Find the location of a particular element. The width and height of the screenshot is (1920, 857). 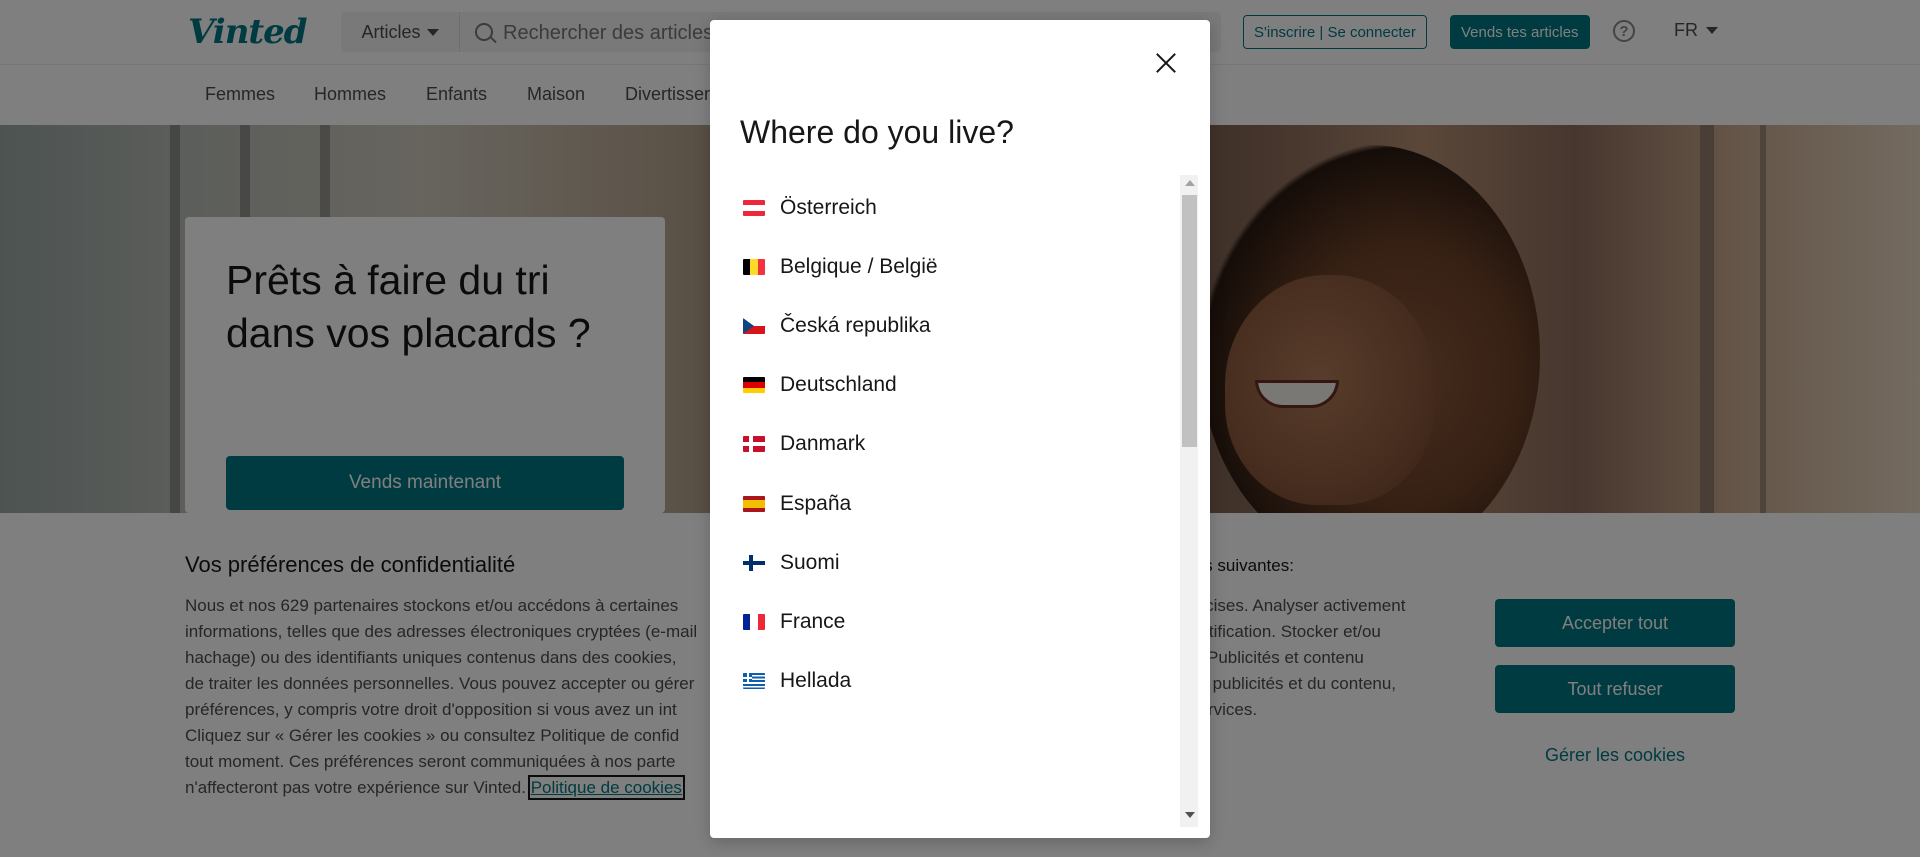

country-option: Deutschland is located at coordinates (948, 385).